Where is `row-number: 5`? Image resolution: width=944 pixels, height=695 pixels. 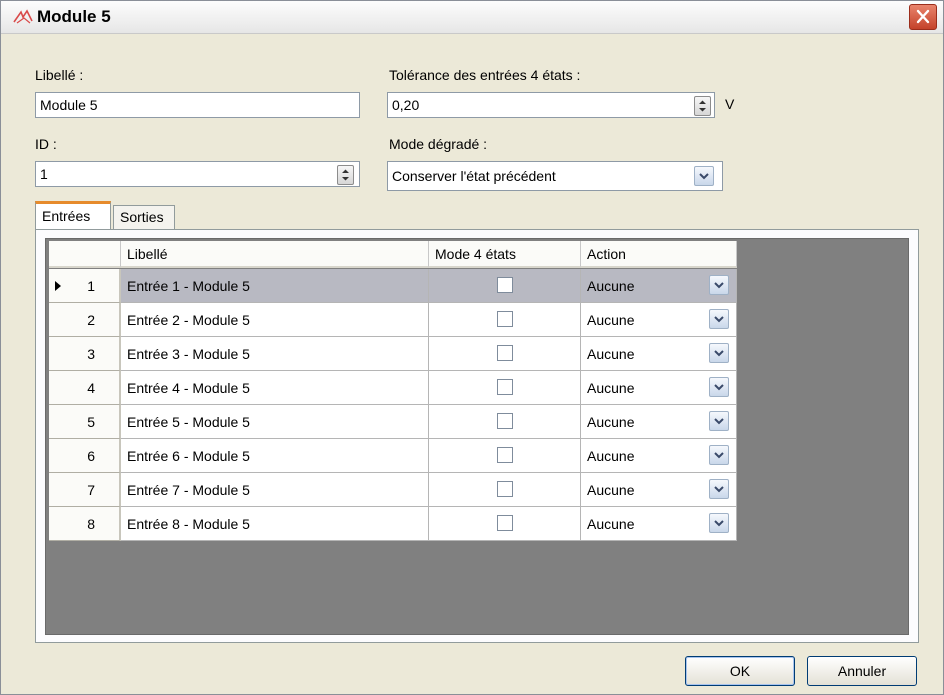
row-number: 5 is located at coordinates (91, 422).